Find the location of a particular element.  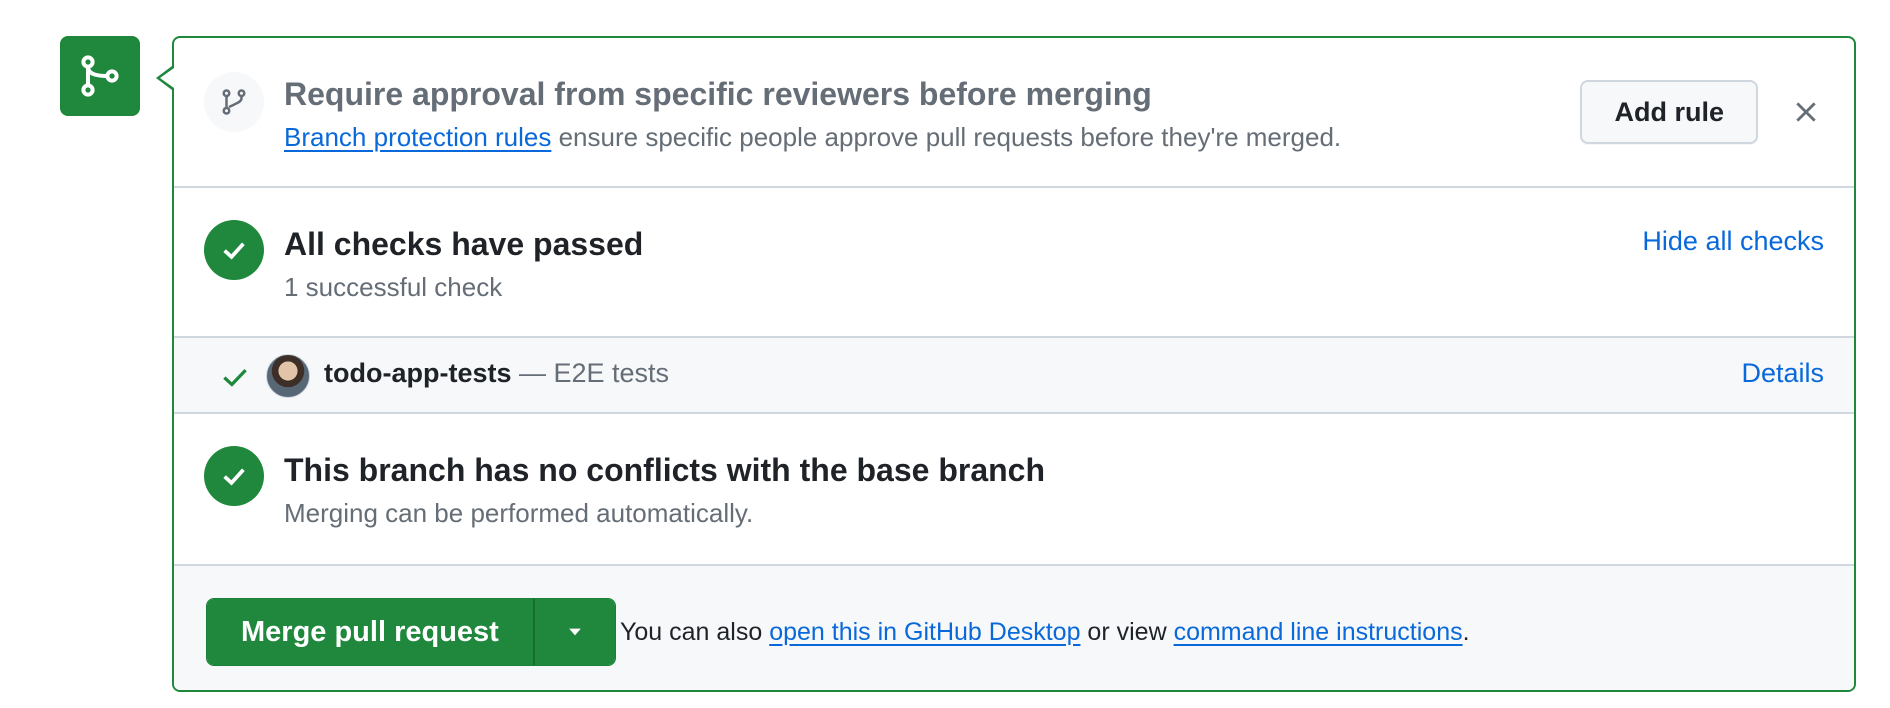

check-details-link: Details is located at coordinates (1782, 373).